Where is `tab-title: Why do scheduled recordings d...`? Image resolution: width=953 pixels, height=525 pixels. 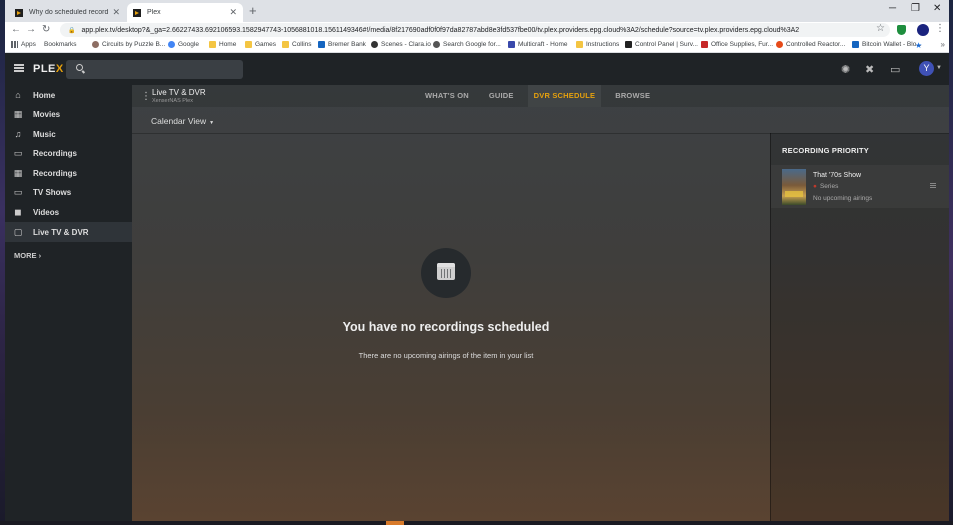 tab-title: Why do scheduled recordings d... is located at coordinates (69, 12).